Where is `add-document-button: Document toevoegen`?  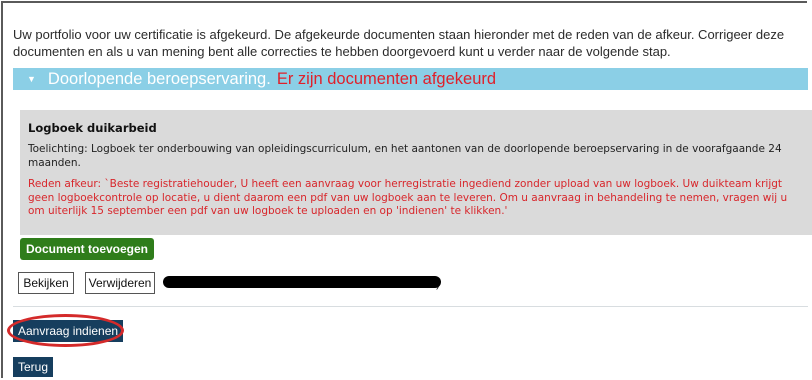
add-document-button: Document toevoegen is located at coordinates (87, 249).